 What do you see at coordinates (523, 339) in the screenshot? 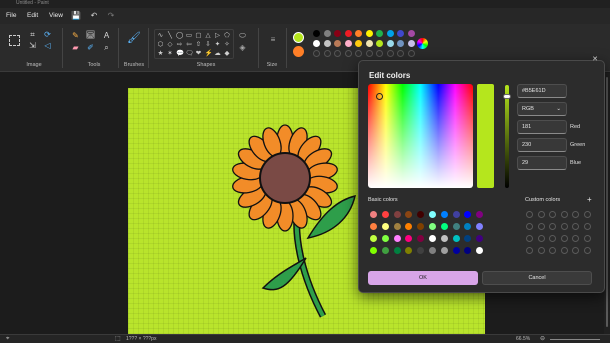
I see `zoom-level: 66.5%` at bounding box center [523, 339].